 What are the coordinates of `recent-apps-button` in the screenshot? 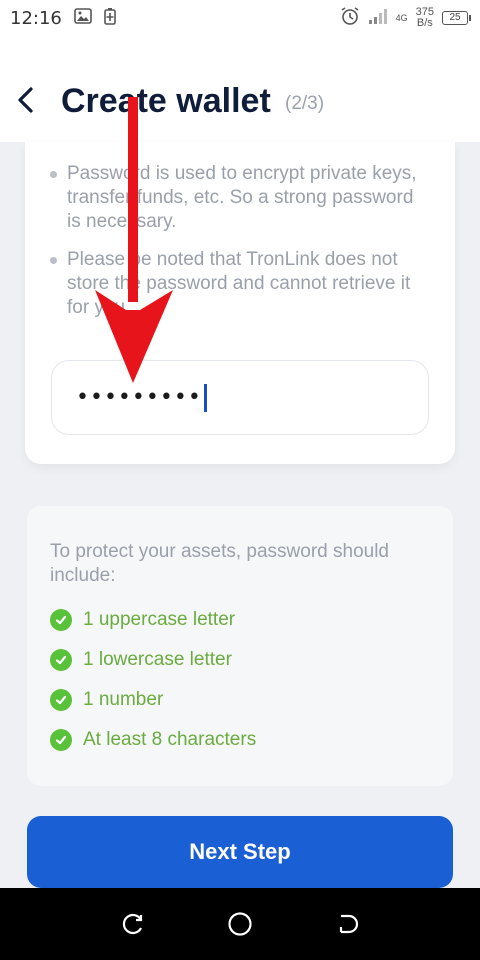 It's located at (133, 924).